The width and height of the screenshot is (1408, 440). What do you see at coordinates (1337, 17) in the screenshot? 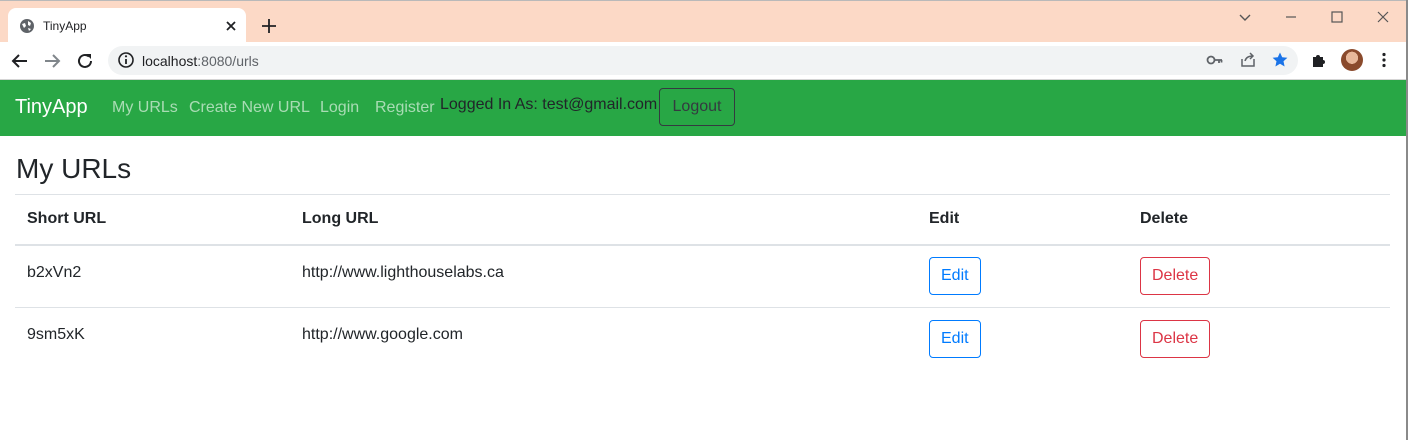
I see `maximize-icon` at bounding box center [1337, 17].